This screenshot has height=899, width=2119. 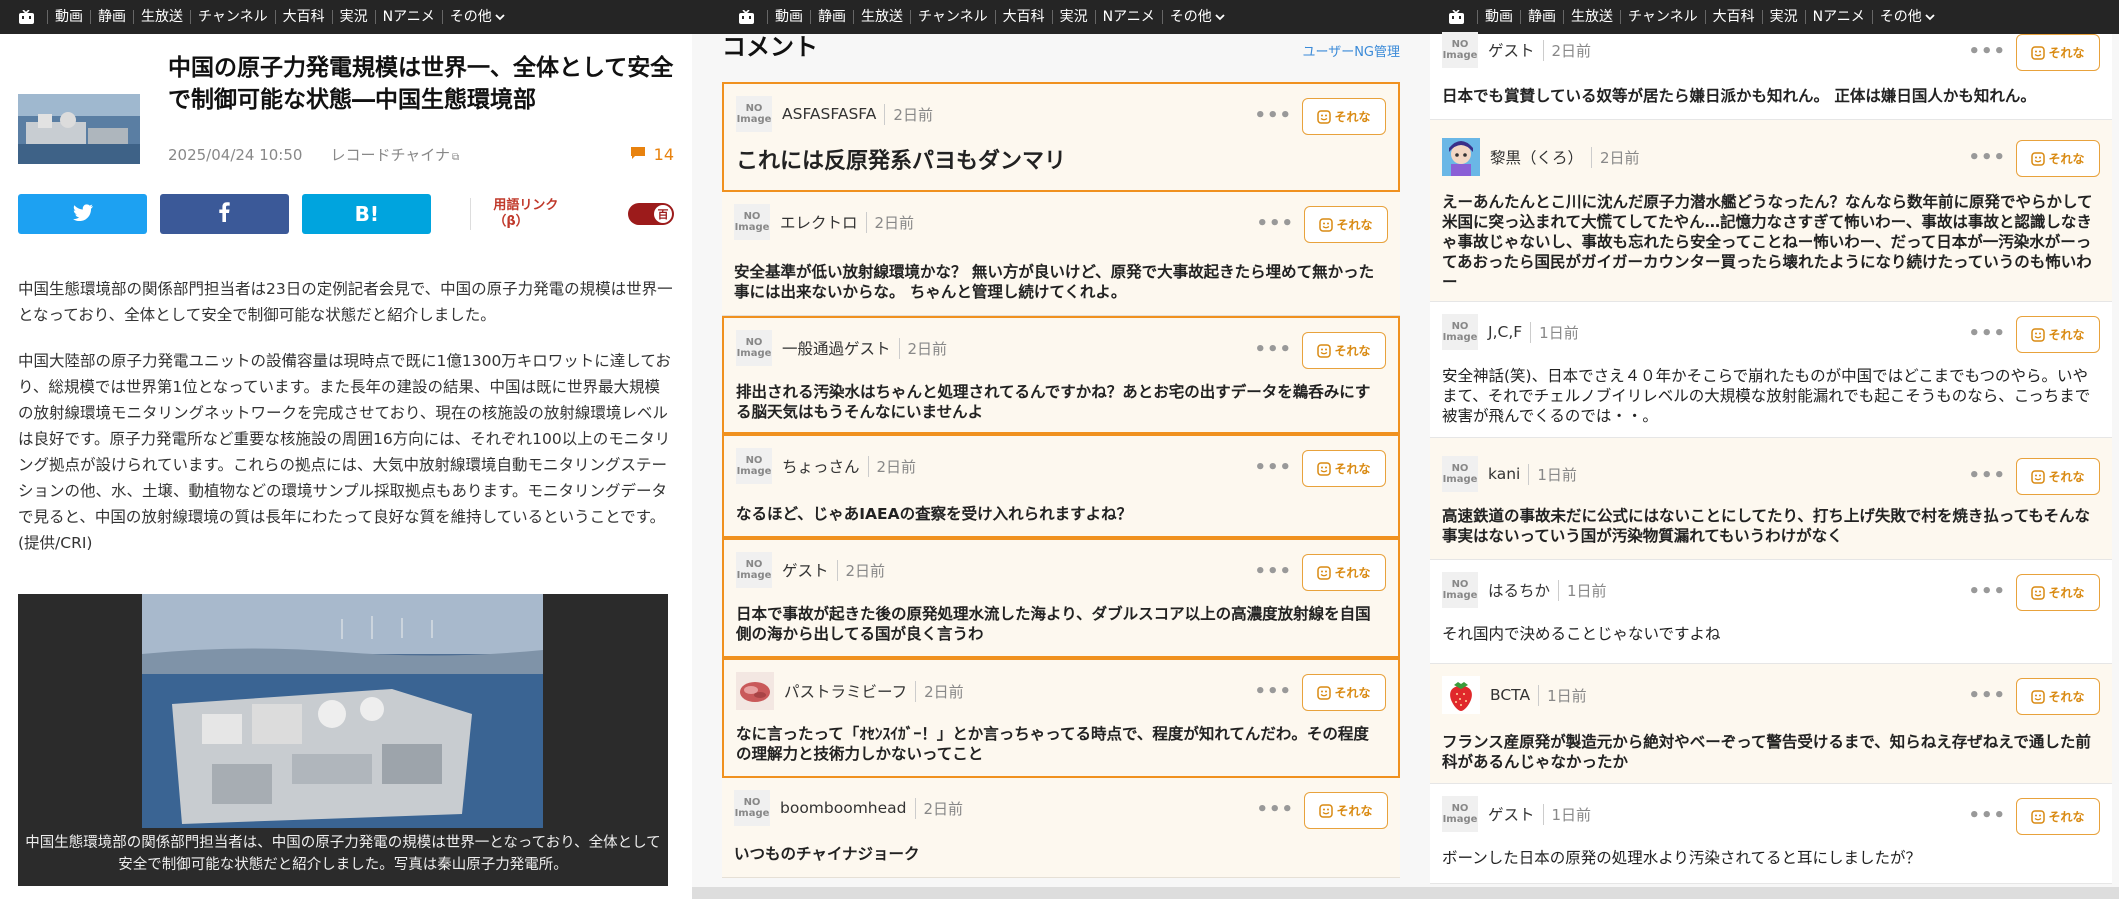 What do you see at coordinates (79, 129) in the screenshot?
I see `article-thumbnail` at bounding box center [79, 129].